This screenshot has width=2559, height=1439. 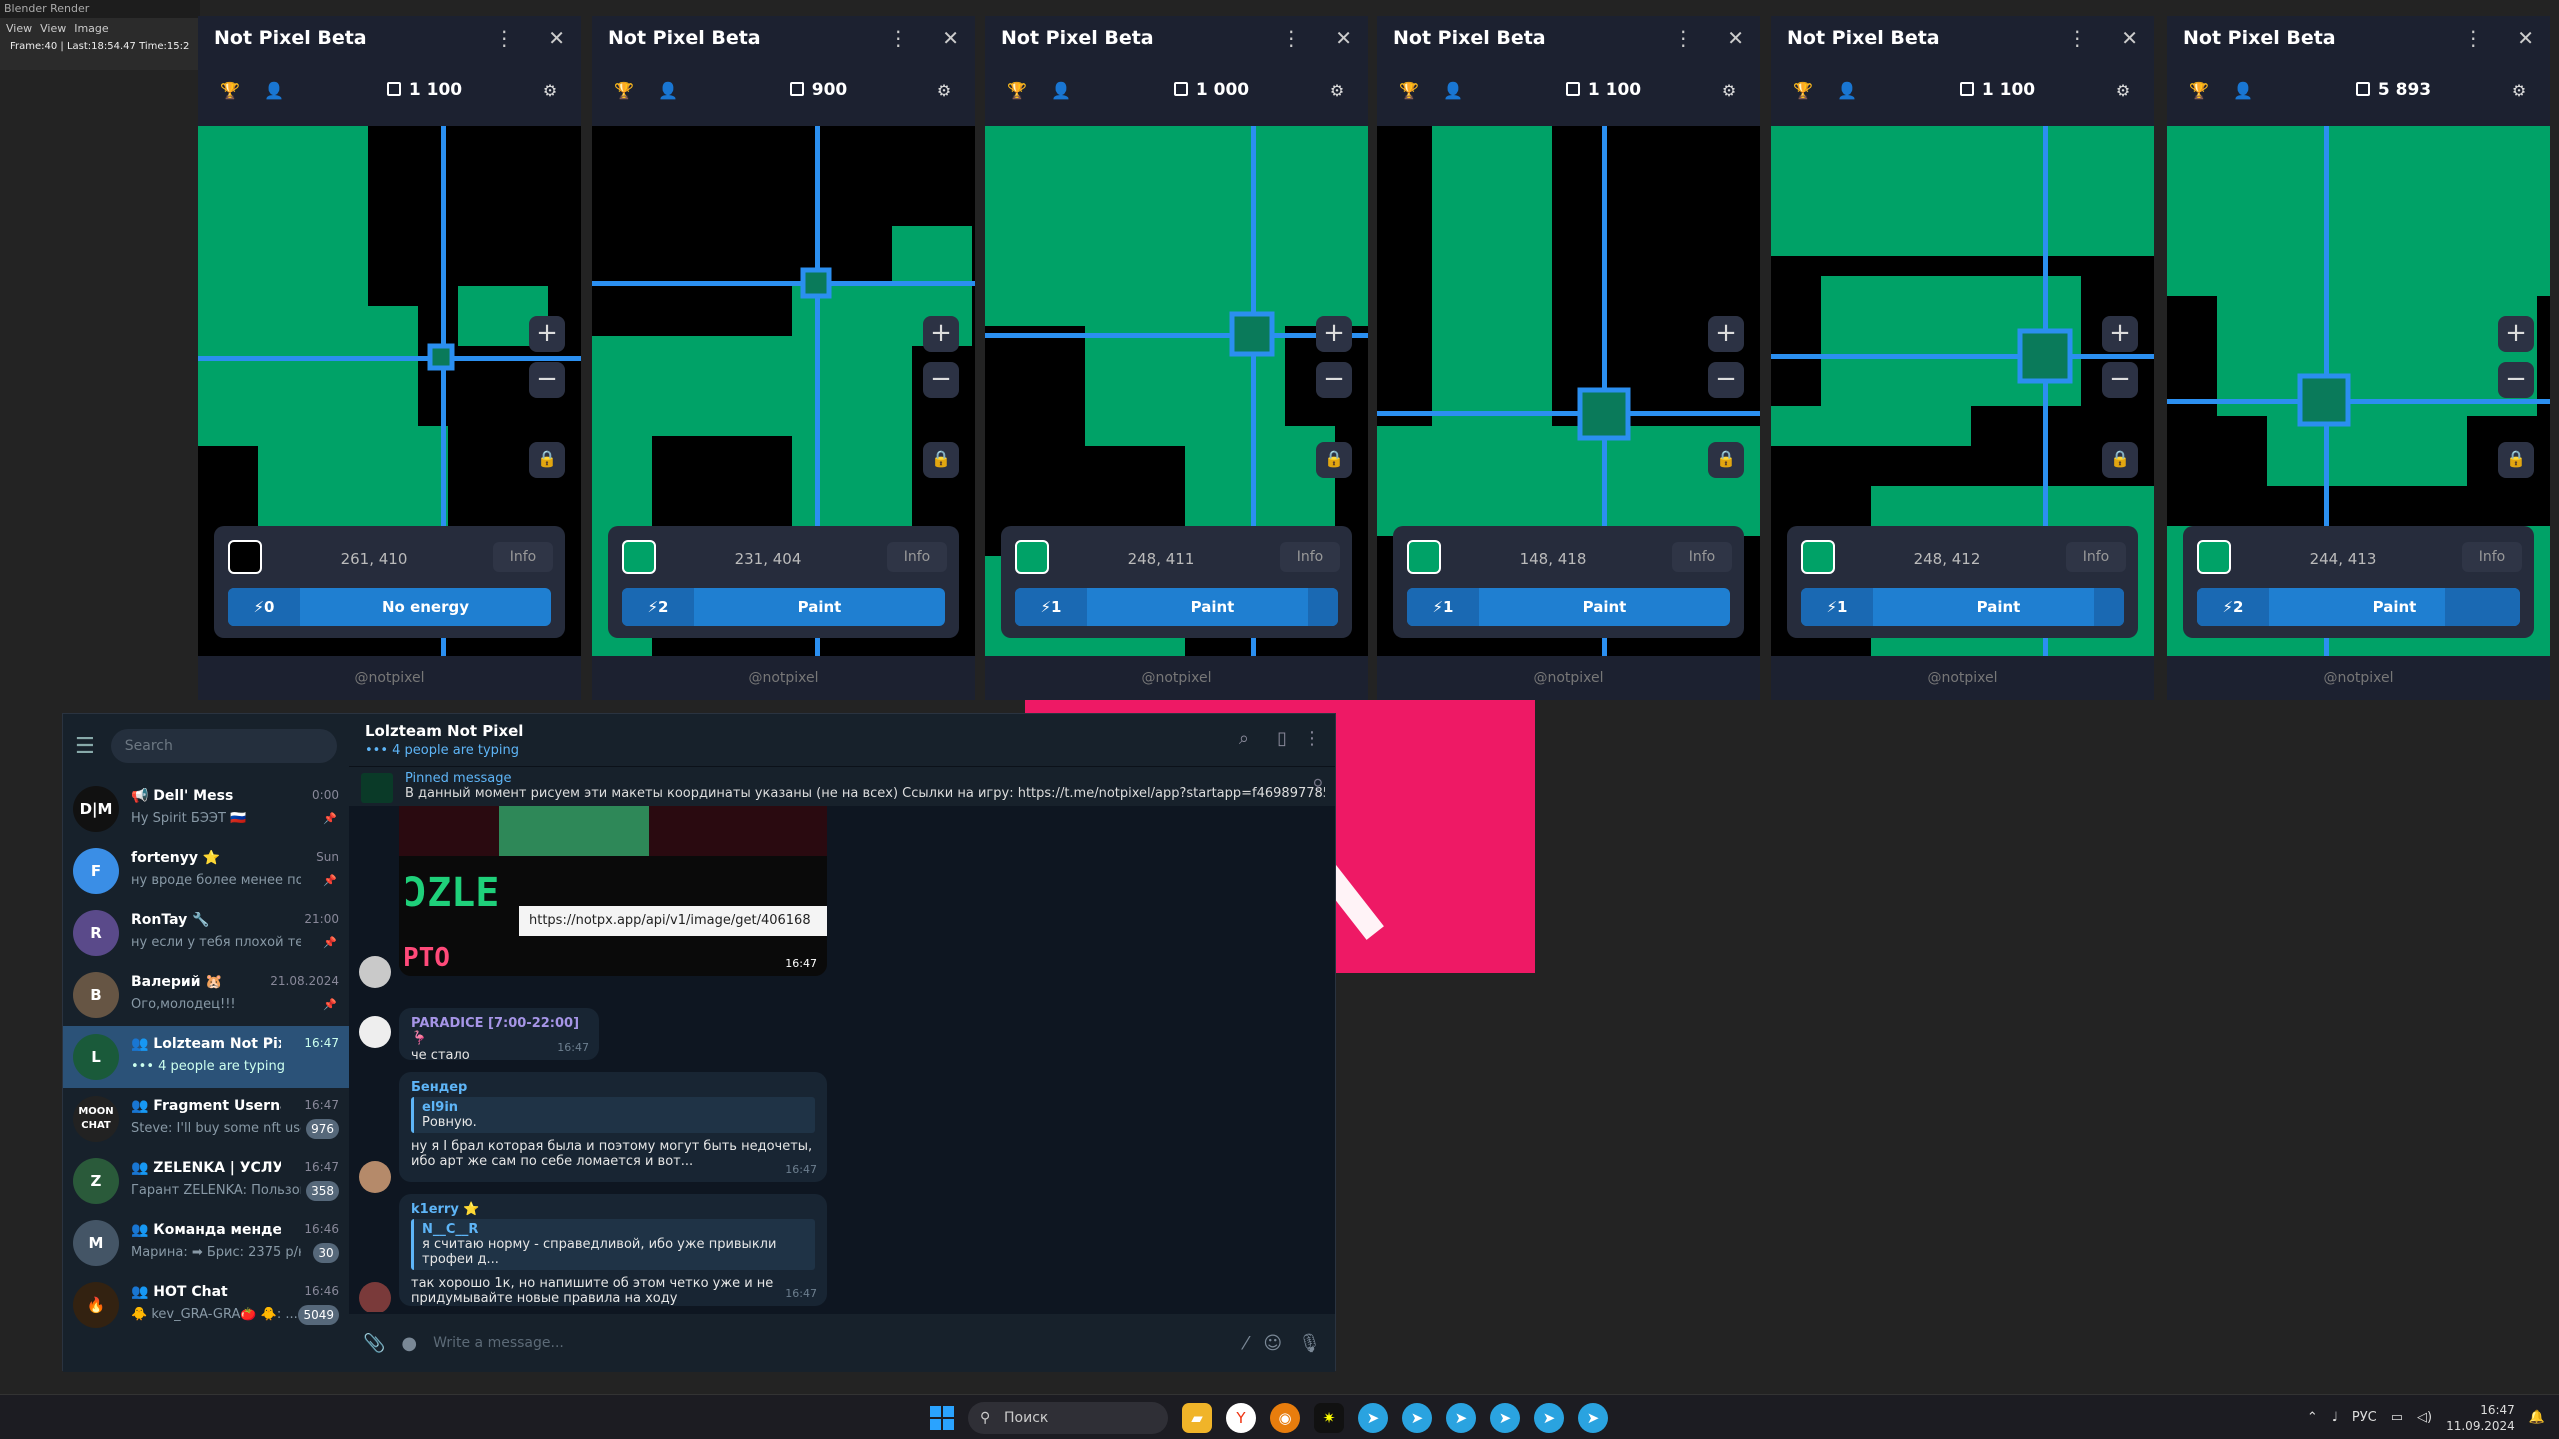 I want to click on search-icon: ⌕, so click(x=1244, y=738).